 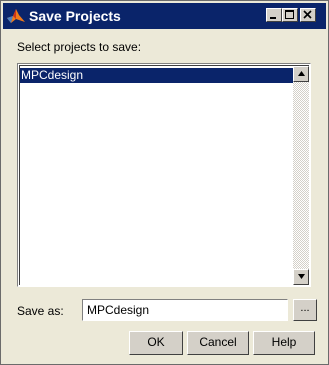 What do you see at coordinates (75, 16) in the screenshot?
I see `window-title: Save Projects` at bounding box center [75, 16].